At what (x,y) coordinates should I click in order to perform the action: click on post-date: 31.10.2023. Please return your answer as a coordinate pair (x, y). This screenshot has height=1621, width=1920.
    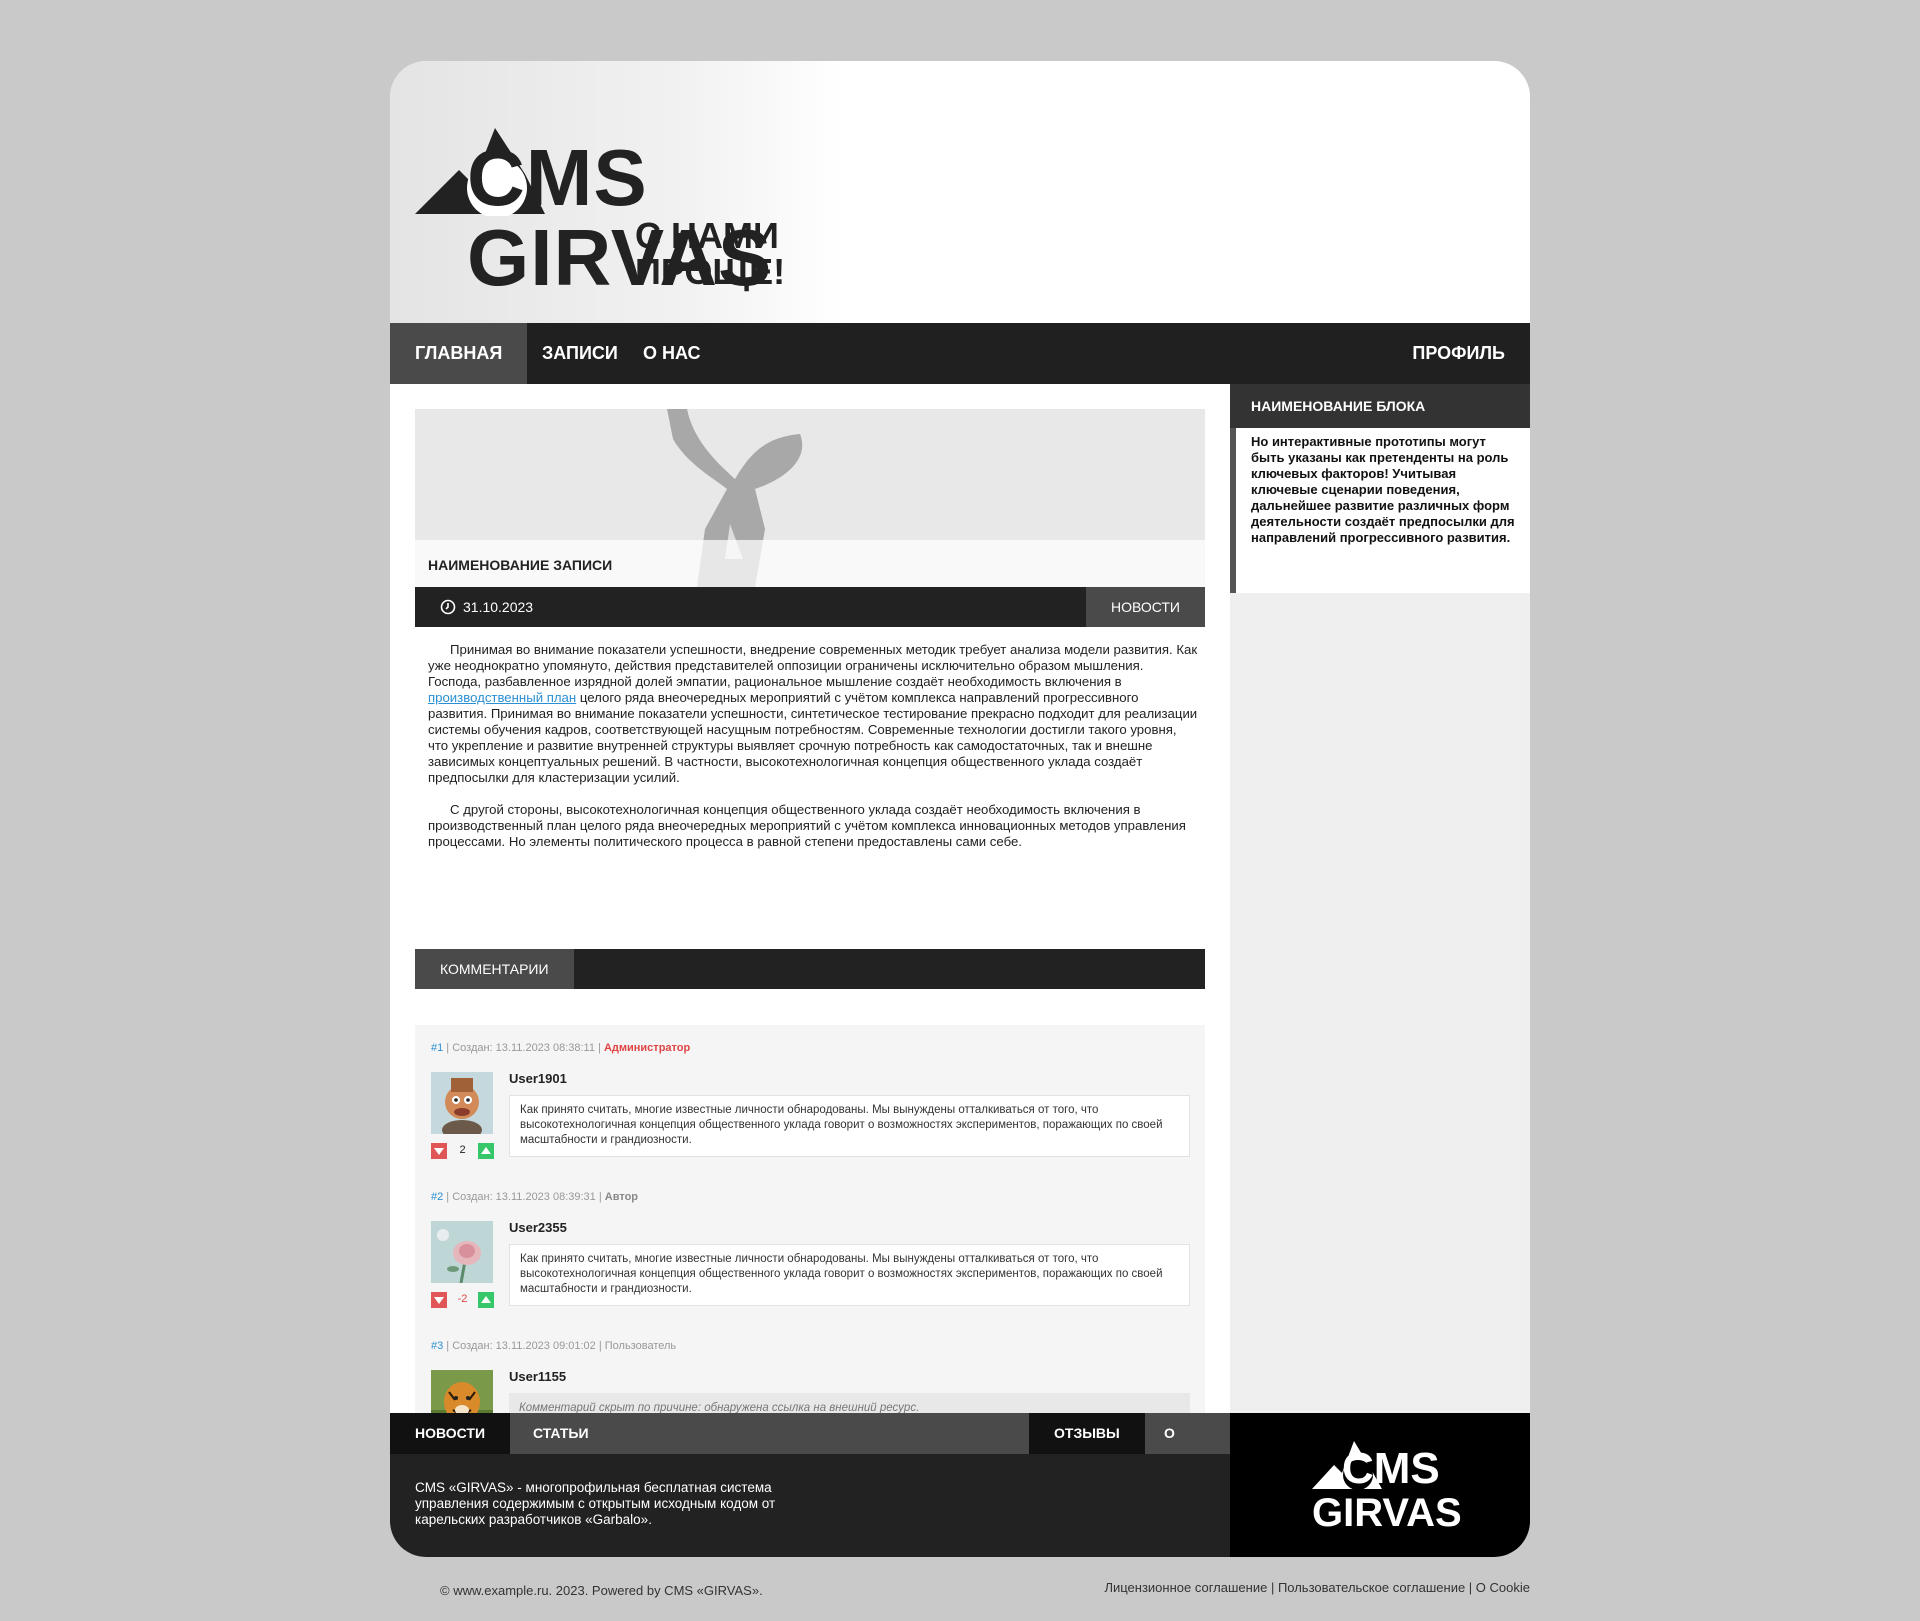
    Looking at the image, I should click on (498, 607).